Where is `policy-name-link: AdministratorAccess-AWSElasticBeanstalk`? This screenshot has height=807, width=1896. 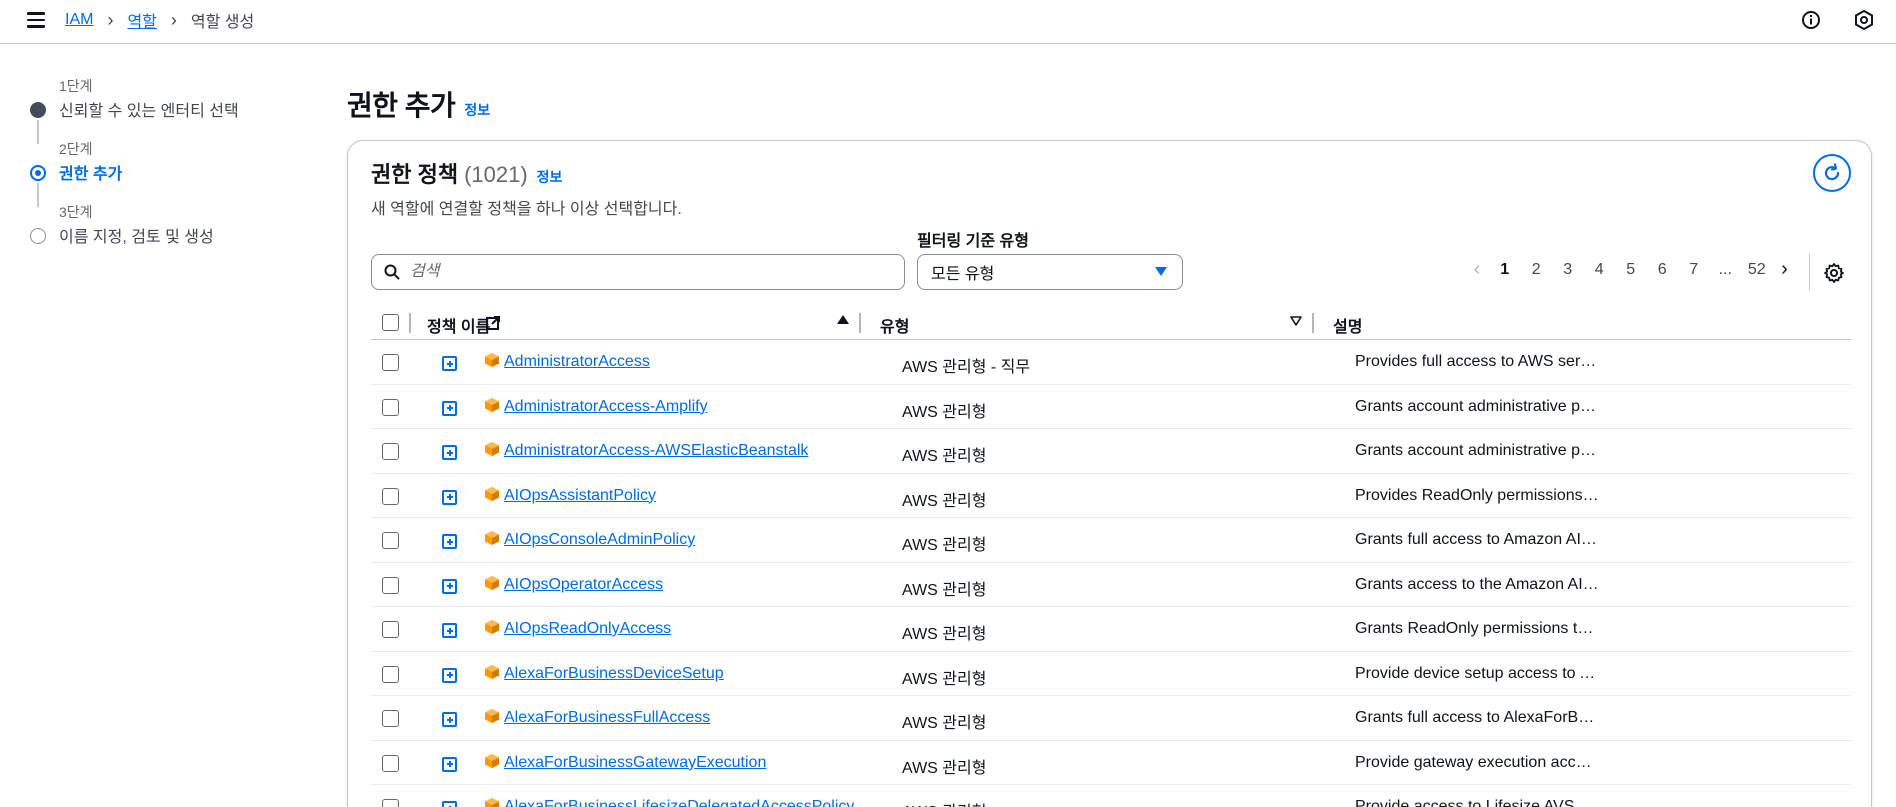 policy-name-link: AdministratorAccess-AWSElasticBeanstalk is located at coordinates (656, 451).